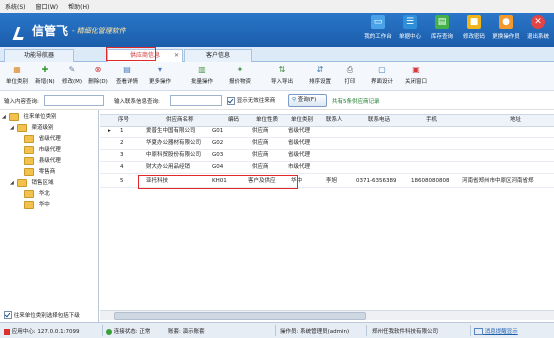 This screenshot has width=554, height=338. Describe the element at coordinates (251, 100) in the screenshot. I see `show-invalid-option: 显示无效往来商` at that location.